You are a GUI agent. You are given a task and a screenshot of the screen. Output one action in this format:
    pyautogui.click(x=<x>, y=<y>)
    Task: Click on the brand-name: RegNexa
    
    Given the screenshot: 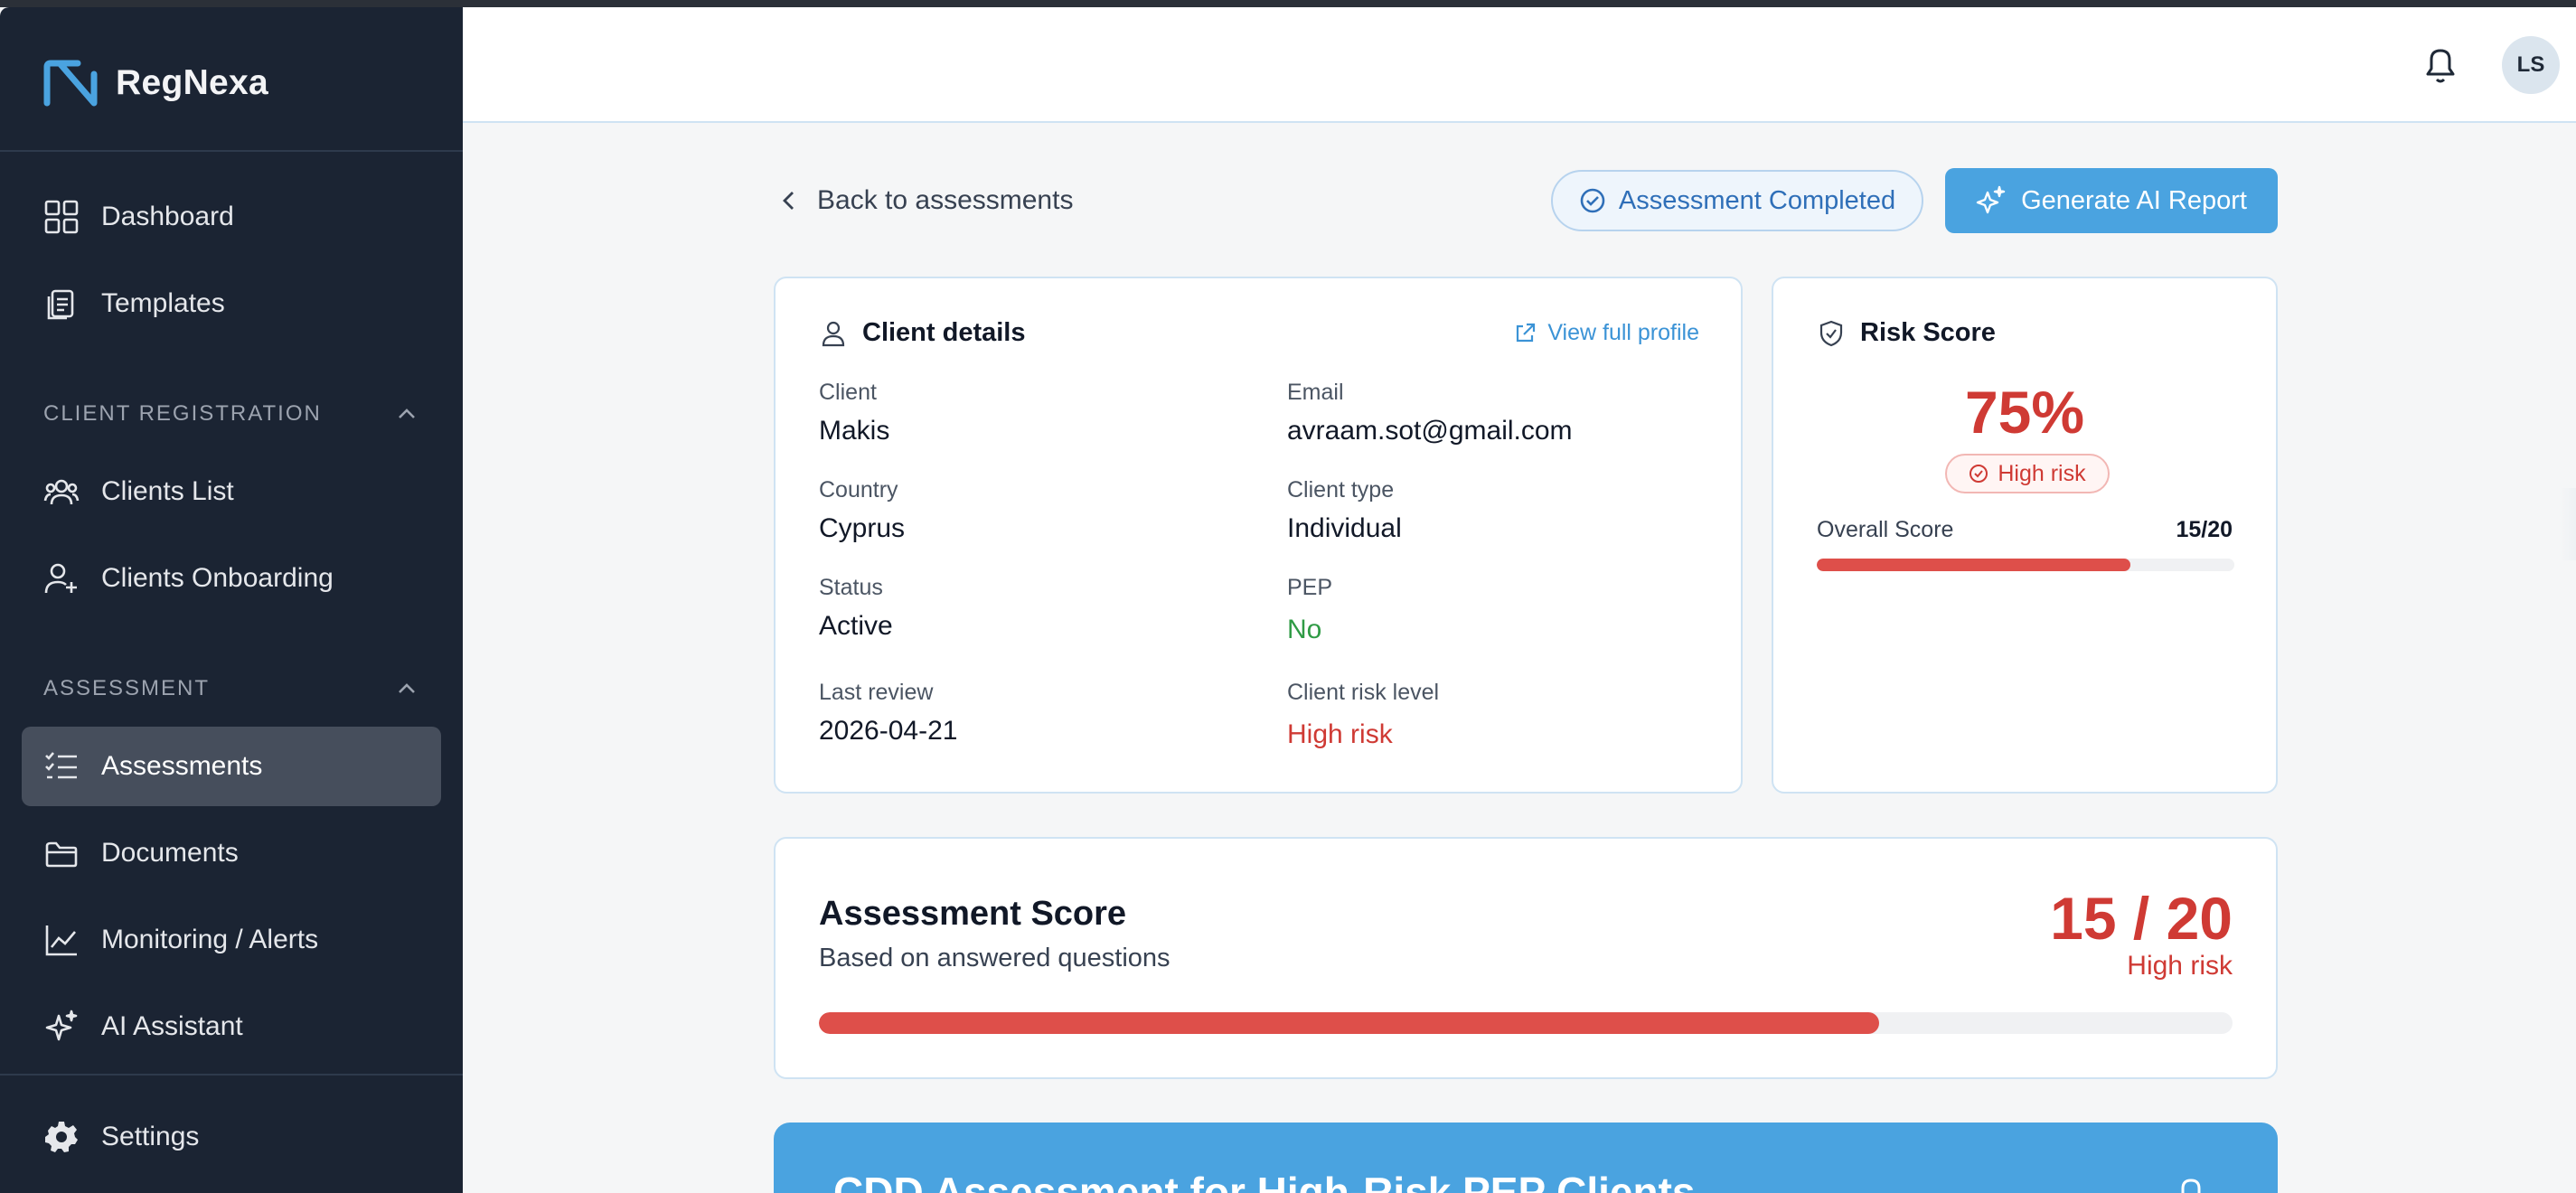 What is the action you would take?
    pyautogui.click(x=192, y=82)
    